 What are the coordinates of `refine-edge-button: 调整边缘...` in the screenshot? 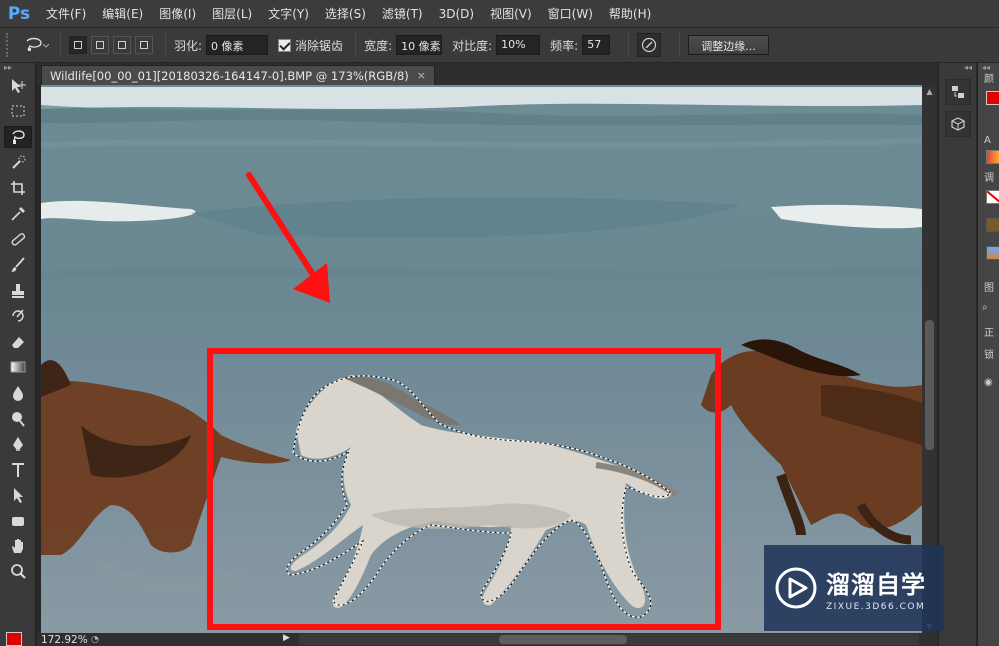 It's located at (728, 45).